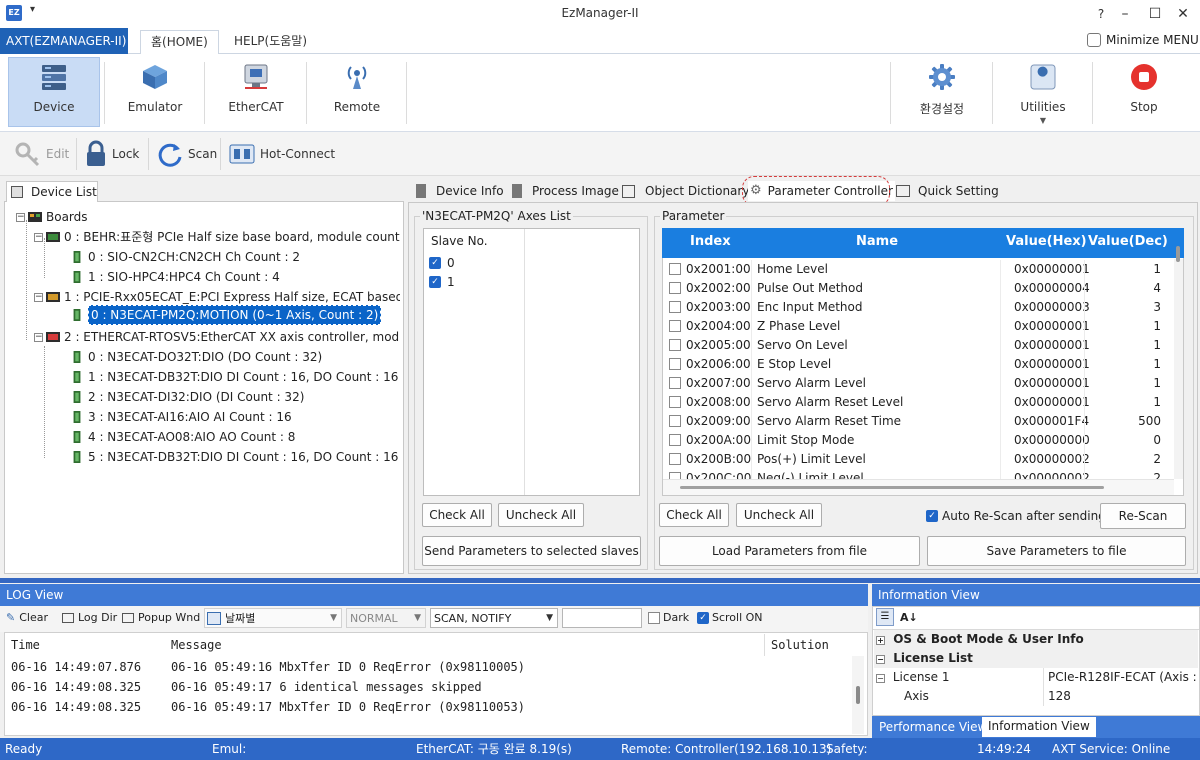  Describe the element at coordinates (1036, 696) in the screenshot. I see `info-axis-row: Axis` at that location.